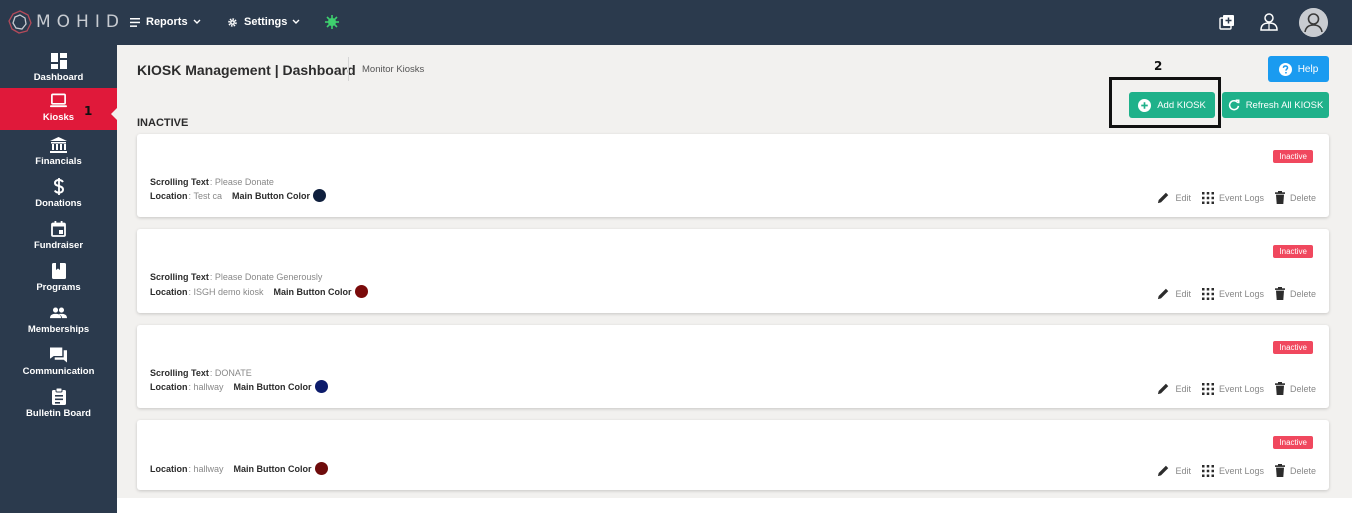 This screenshot has width=1352, height=513. I want to click on section-label-inactive: INACTIVE, so click(163, 123).